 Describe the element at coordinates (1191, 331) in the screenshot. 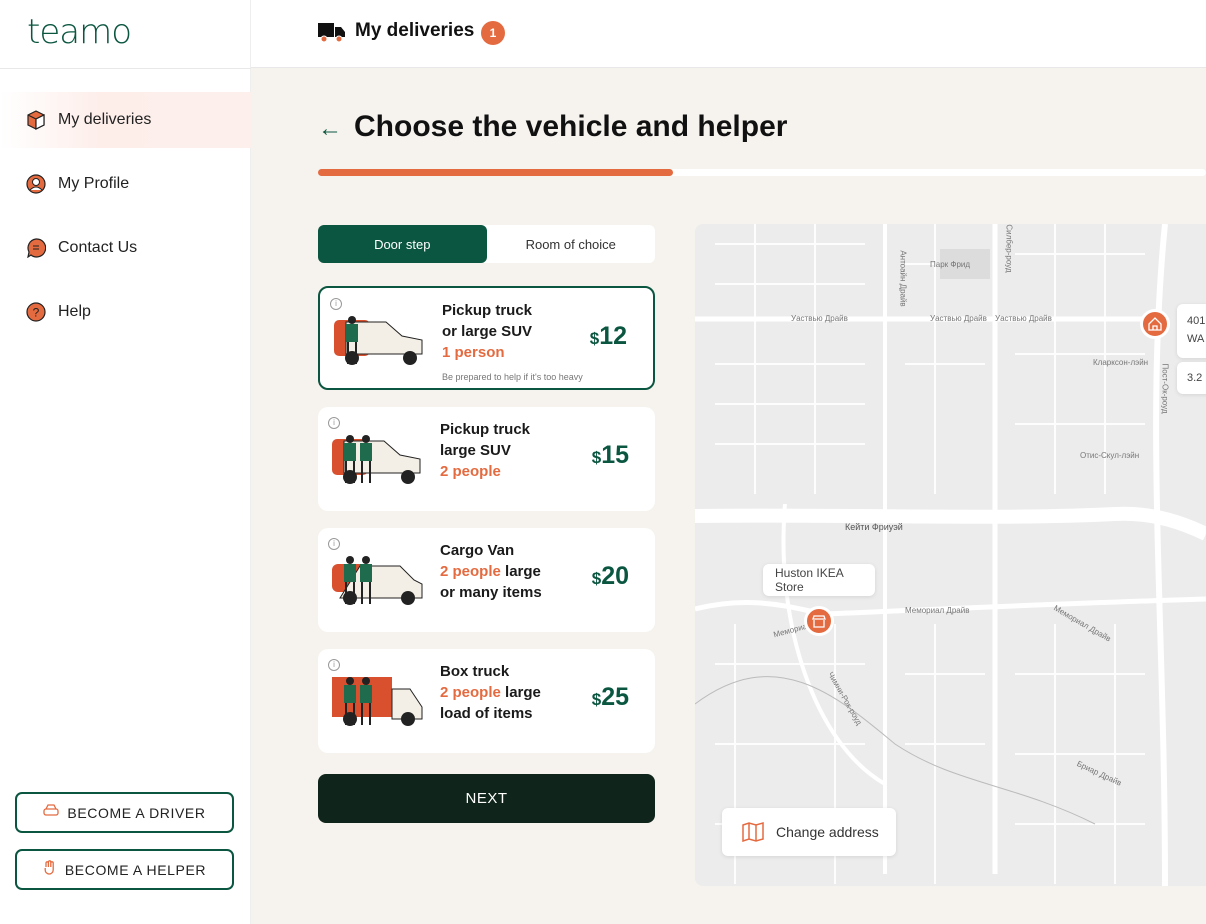

I see `address-card: 401 WA` at that location.